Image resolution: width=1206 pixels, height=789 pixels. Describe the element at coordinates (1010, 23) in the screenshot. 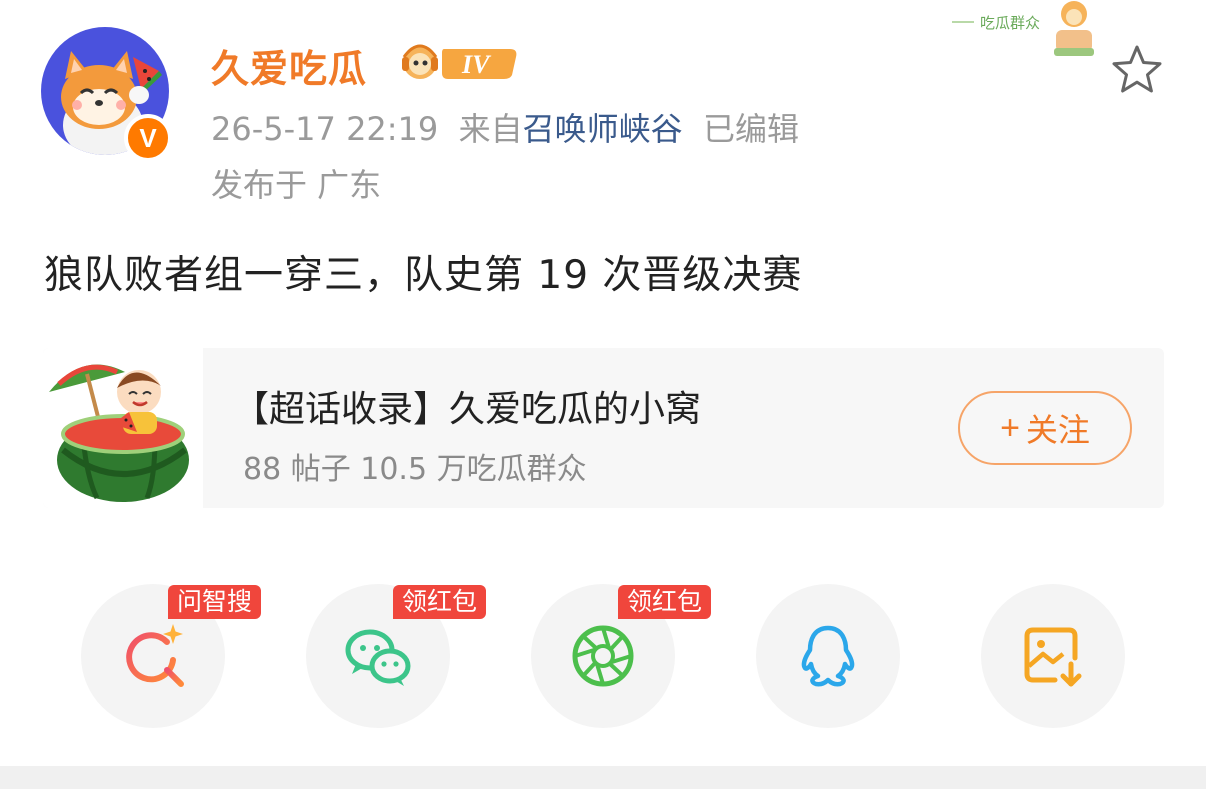

I see `decoration-text: 吃瓜群众` at that location.